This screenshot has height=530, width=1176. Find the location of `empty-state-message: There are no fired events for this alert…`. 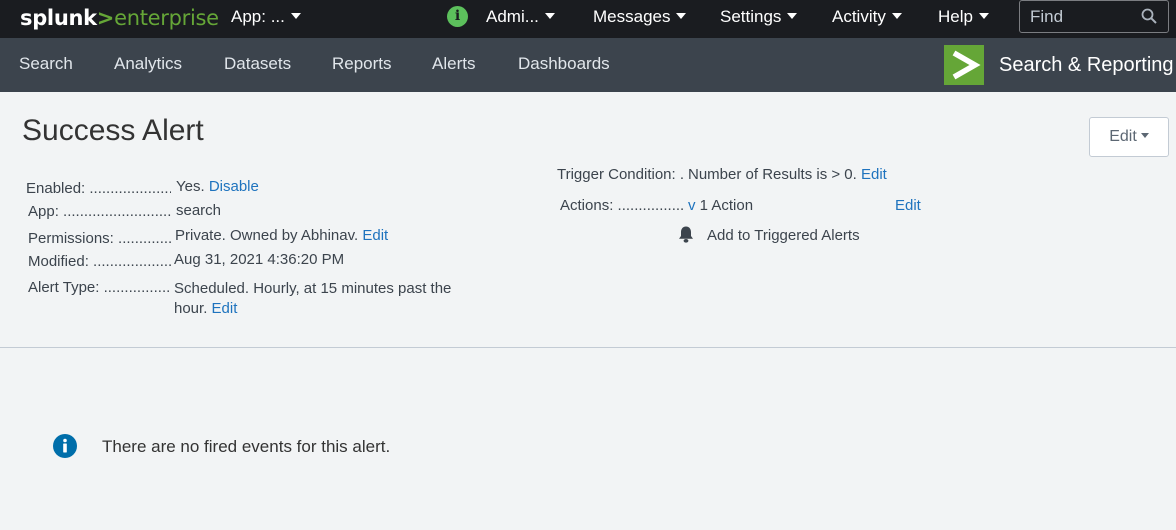

empty-state-message: There are no fired events for this alert… is located at coordinates (246, 446).